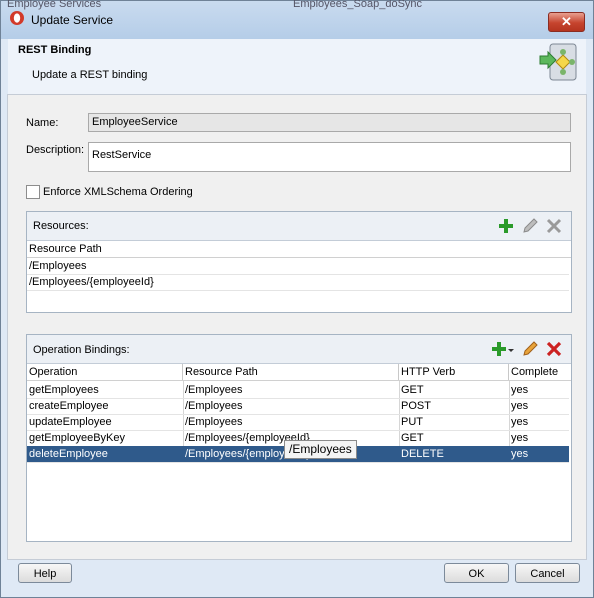  What do you see at coordinates (558, 62) in the screenshot?
I see `rest-binding-wizard-icon` at bounding box center [558, 62].